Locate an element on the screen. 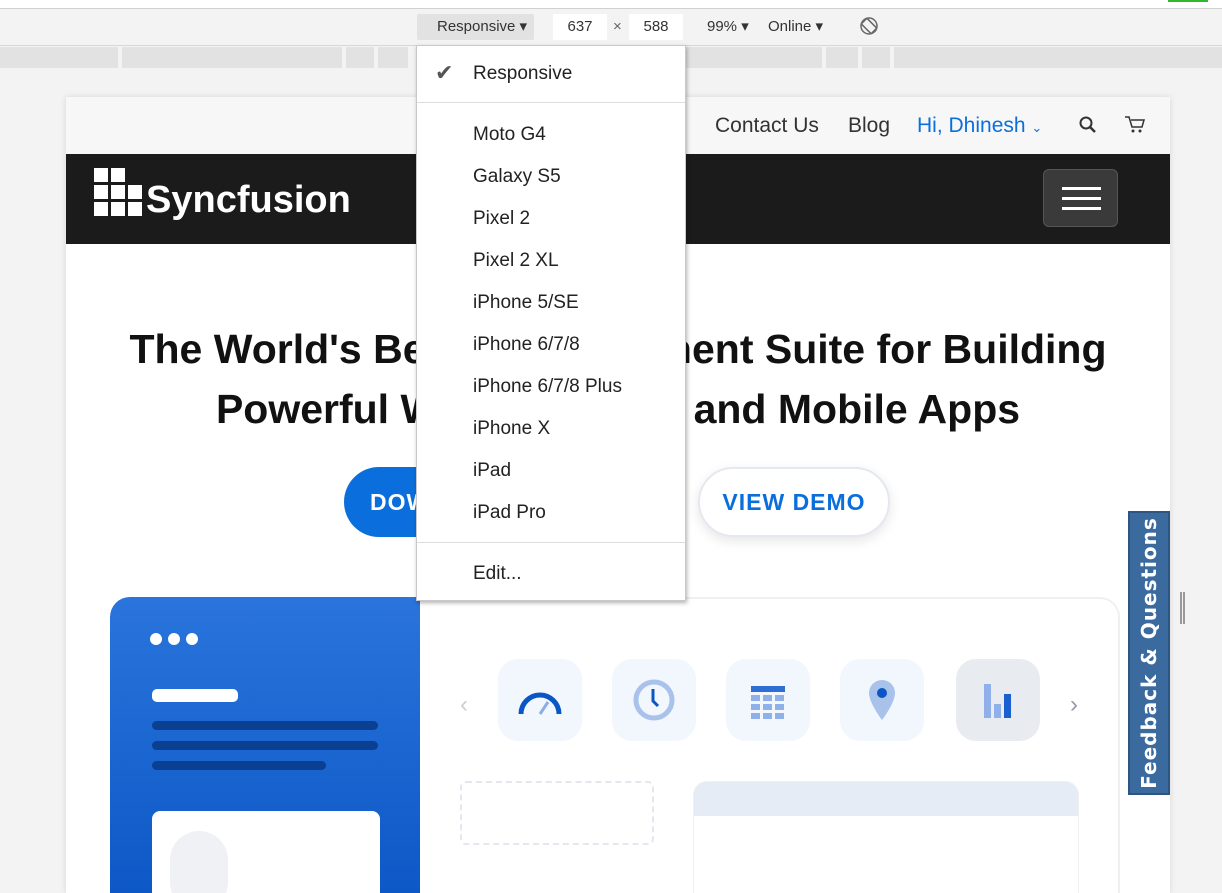 The image size is (1222, 893). chevron-left-icon: ‹ is located at coordinates (464, 704).